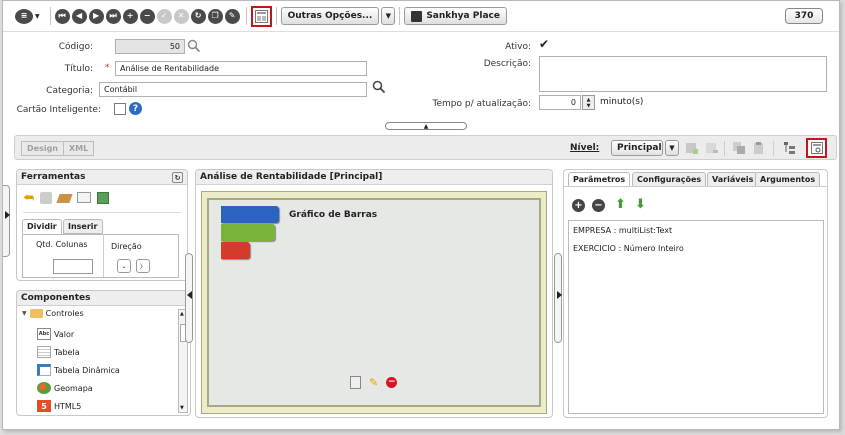  Describe the element at coordinates (42, 148) in the screenshot. I see `design-tab: Design` at that location.